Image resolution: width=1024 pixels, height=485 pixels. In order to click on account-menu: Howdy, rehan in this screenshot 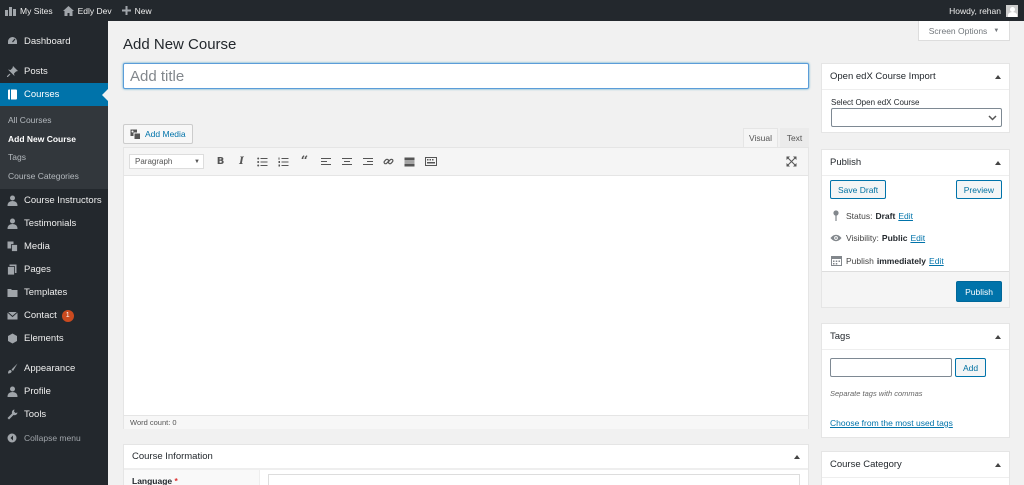, I will do `click(986, 10)`.